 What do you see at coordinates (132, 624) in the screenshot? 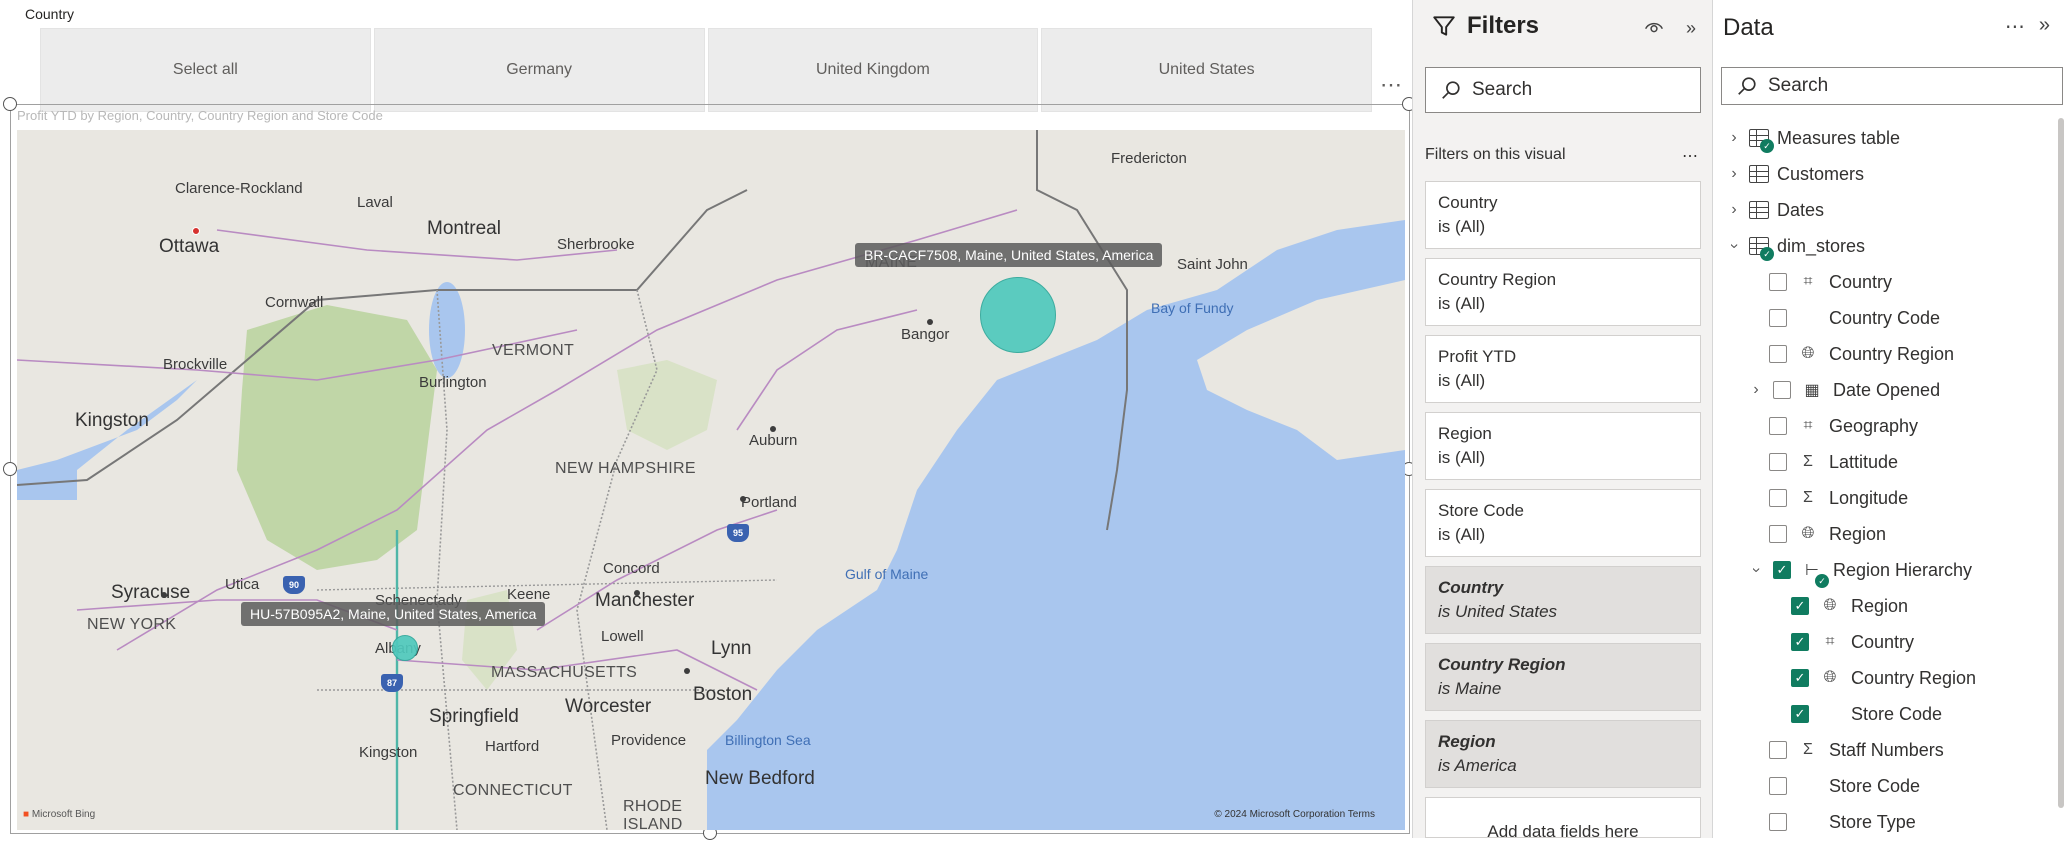
I see `map-label-new-york: NEW YORK` at bounding box center [132, 624].